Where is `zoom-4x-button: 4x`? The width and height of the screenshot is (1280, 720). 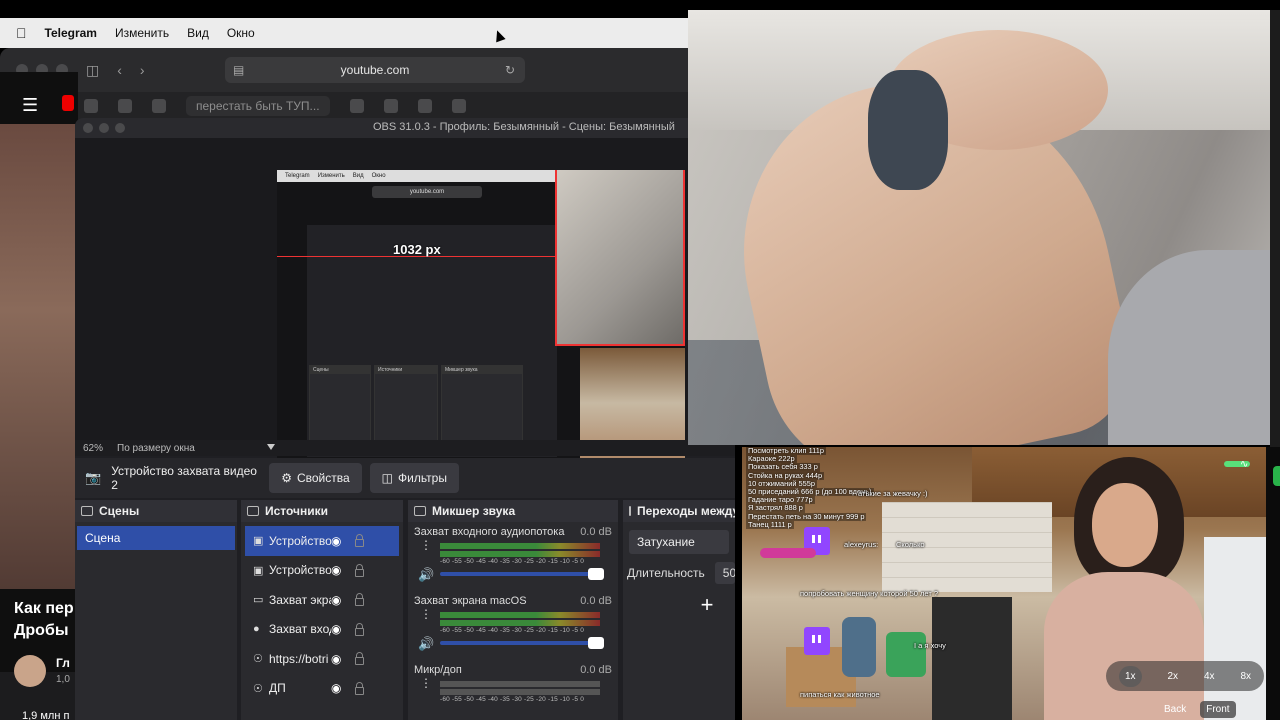 zoom-4x-button: 4x is located at coordinates (1209, 676).